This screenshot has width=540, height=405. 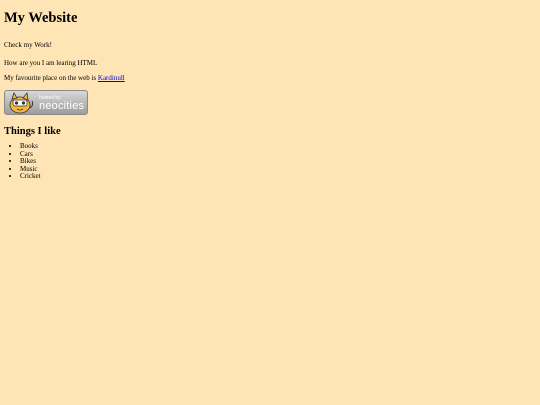 What do you see at coordinates (28, 45) in the screenshot?
I see `intro-text: Check my Work!` at bounding box center [28, 45].